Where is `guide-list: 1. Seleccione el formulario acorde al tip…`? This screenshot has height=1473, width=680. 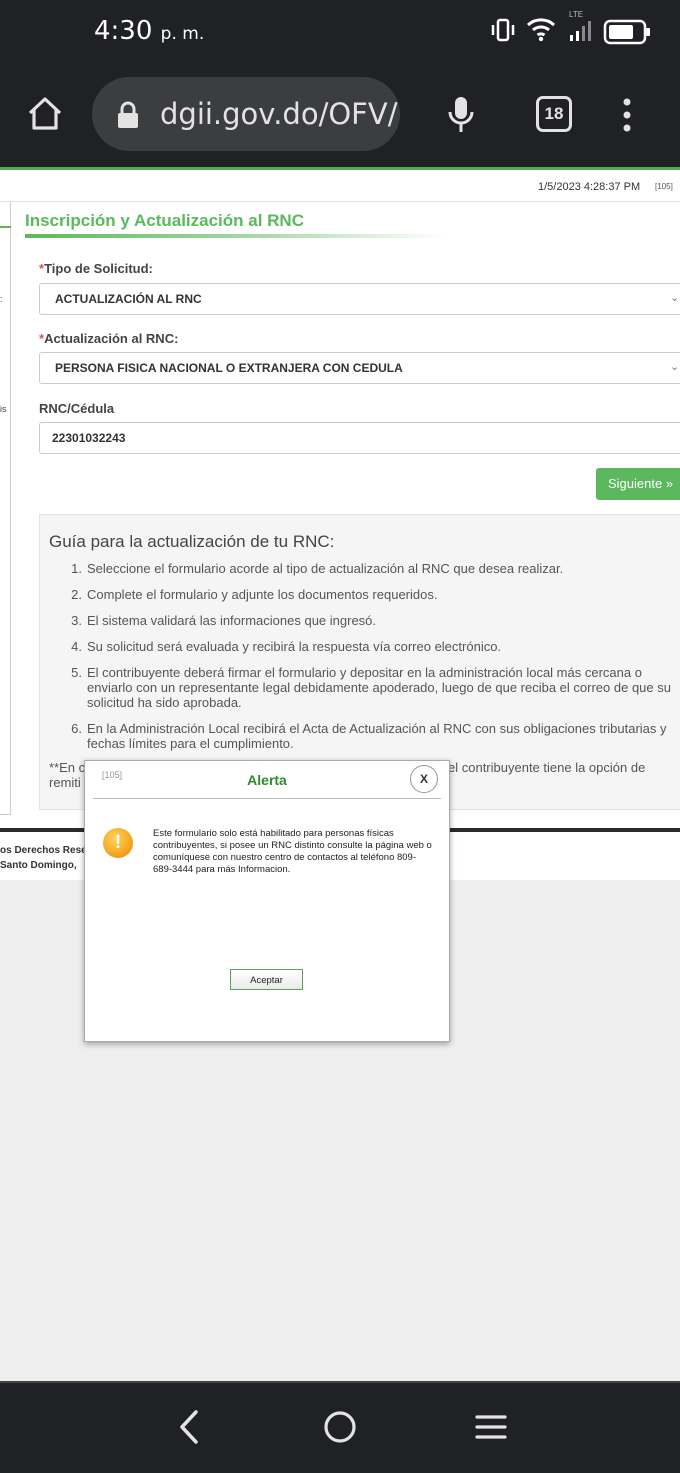
guide-list: 1. Seleccione el formulario acorde al tip… is located at coordinates (373, 661).